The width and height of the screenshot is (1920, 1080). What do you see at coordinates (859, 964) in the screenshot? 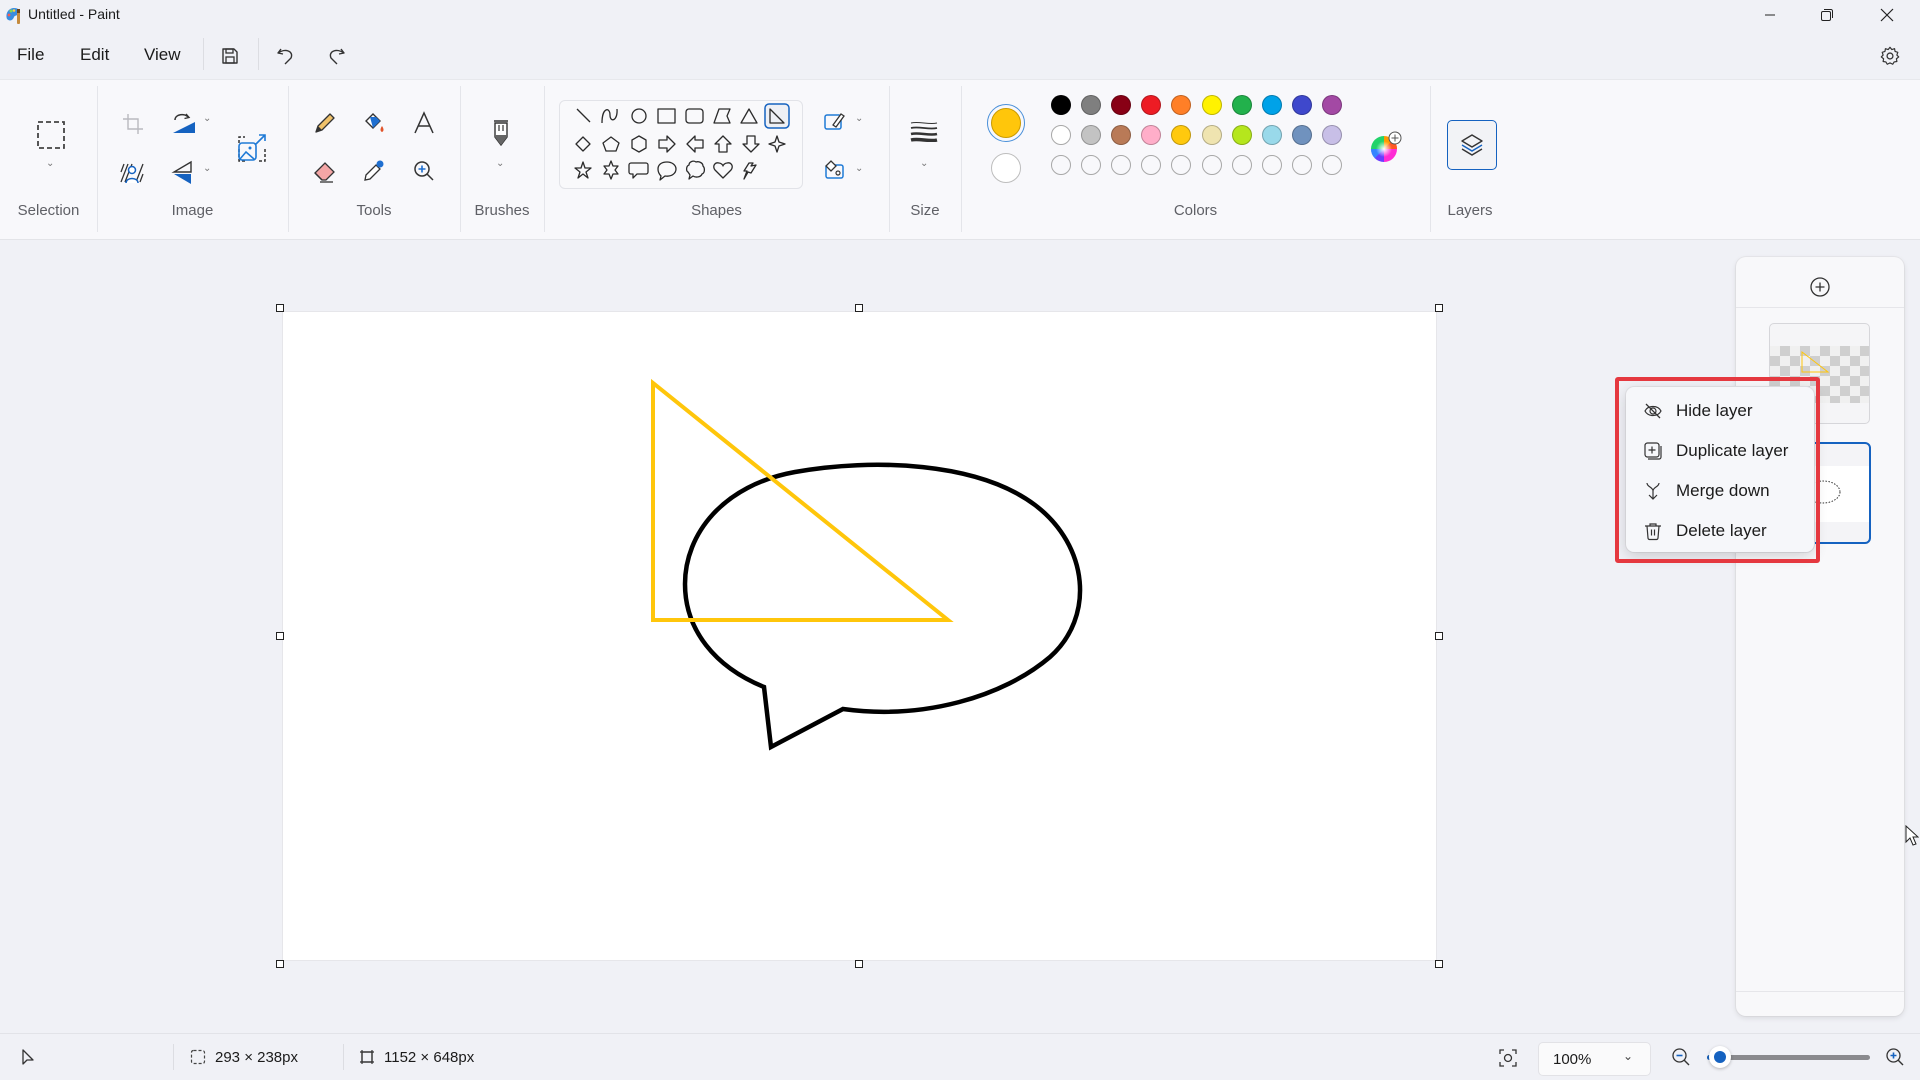
I see `resize-handle-bottom` at bounding box center [859, 964].